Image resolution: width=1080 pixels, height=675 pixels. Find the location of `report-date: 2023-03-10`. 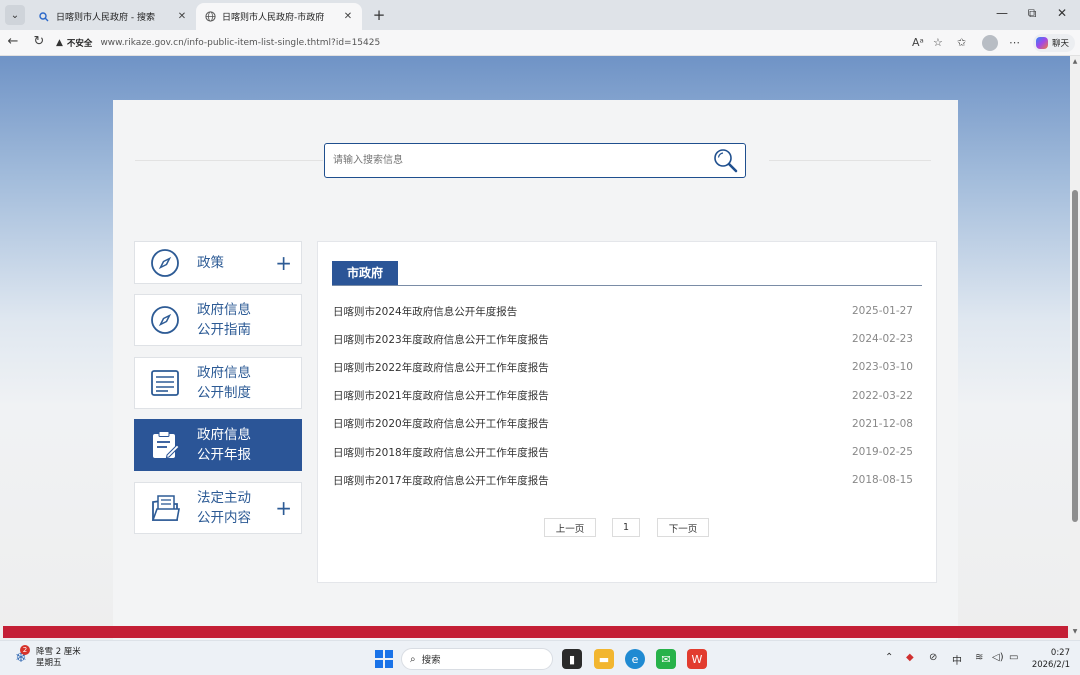

report-date: 2023-03-10 is located at coordinates (882, 367).